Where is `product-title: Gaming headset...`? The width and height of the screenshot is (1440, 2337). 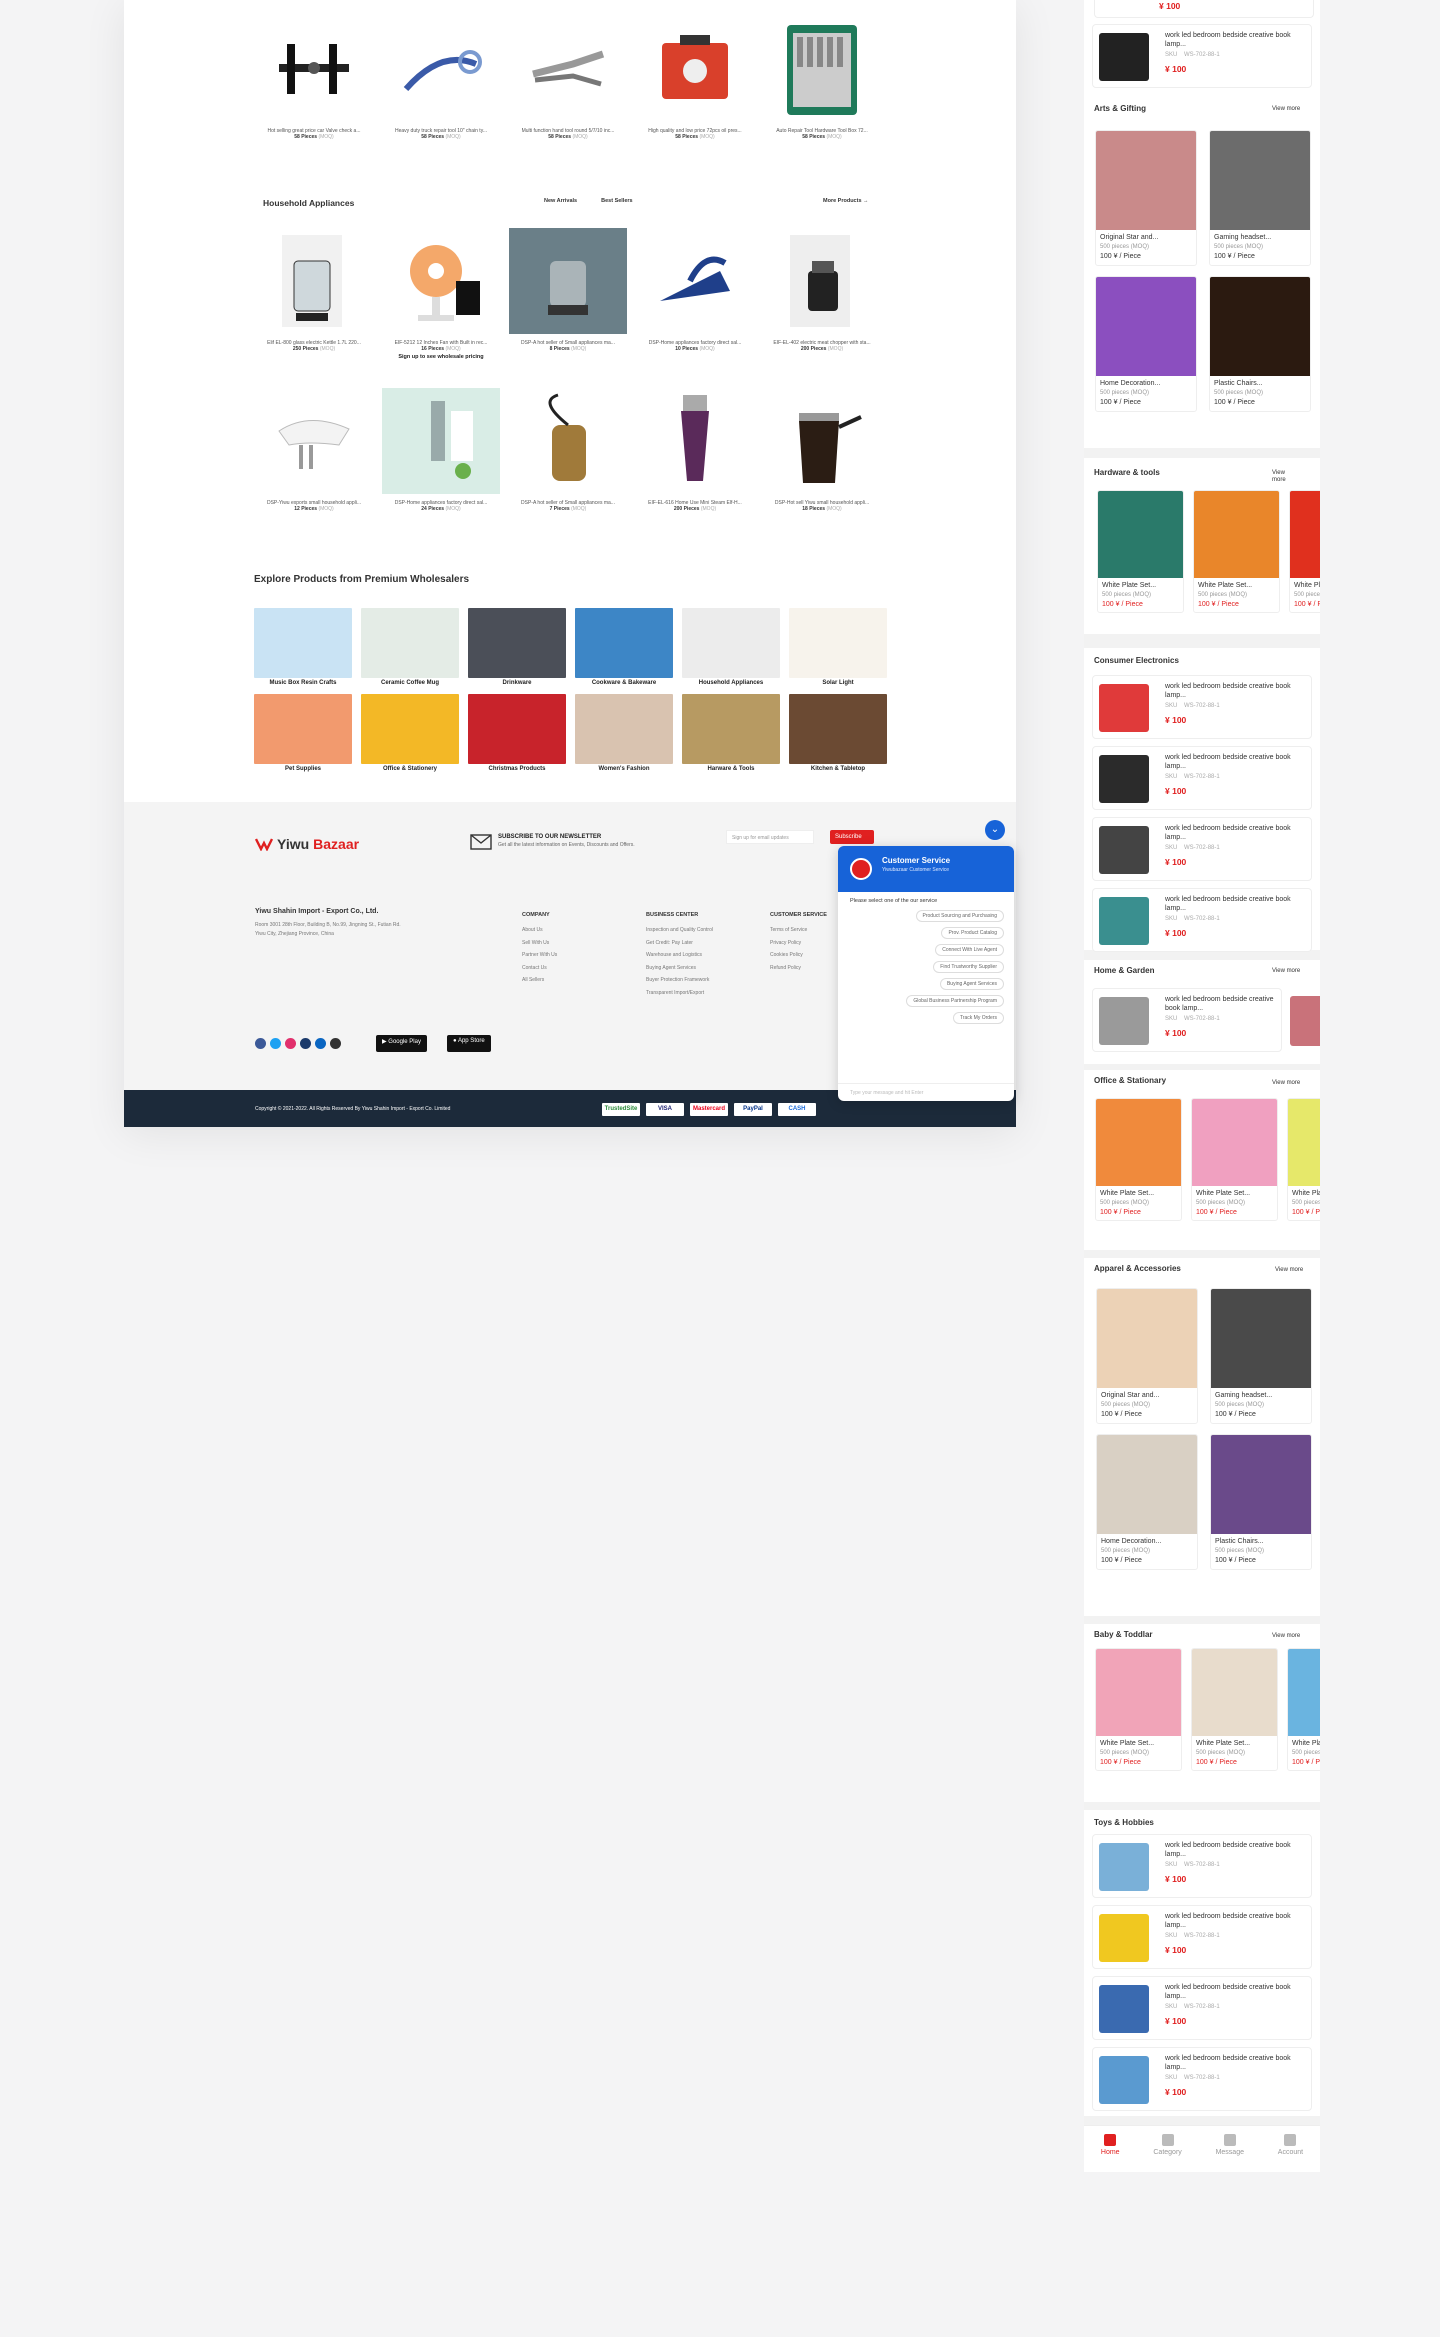 product-title: Gaming headset... is located at coordinates (1260, 237).